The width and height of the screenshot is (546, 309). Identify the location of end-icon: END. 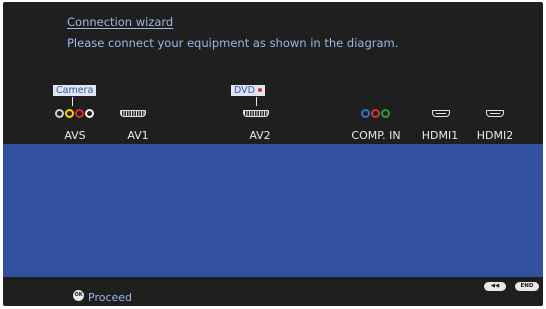
(527, 286).